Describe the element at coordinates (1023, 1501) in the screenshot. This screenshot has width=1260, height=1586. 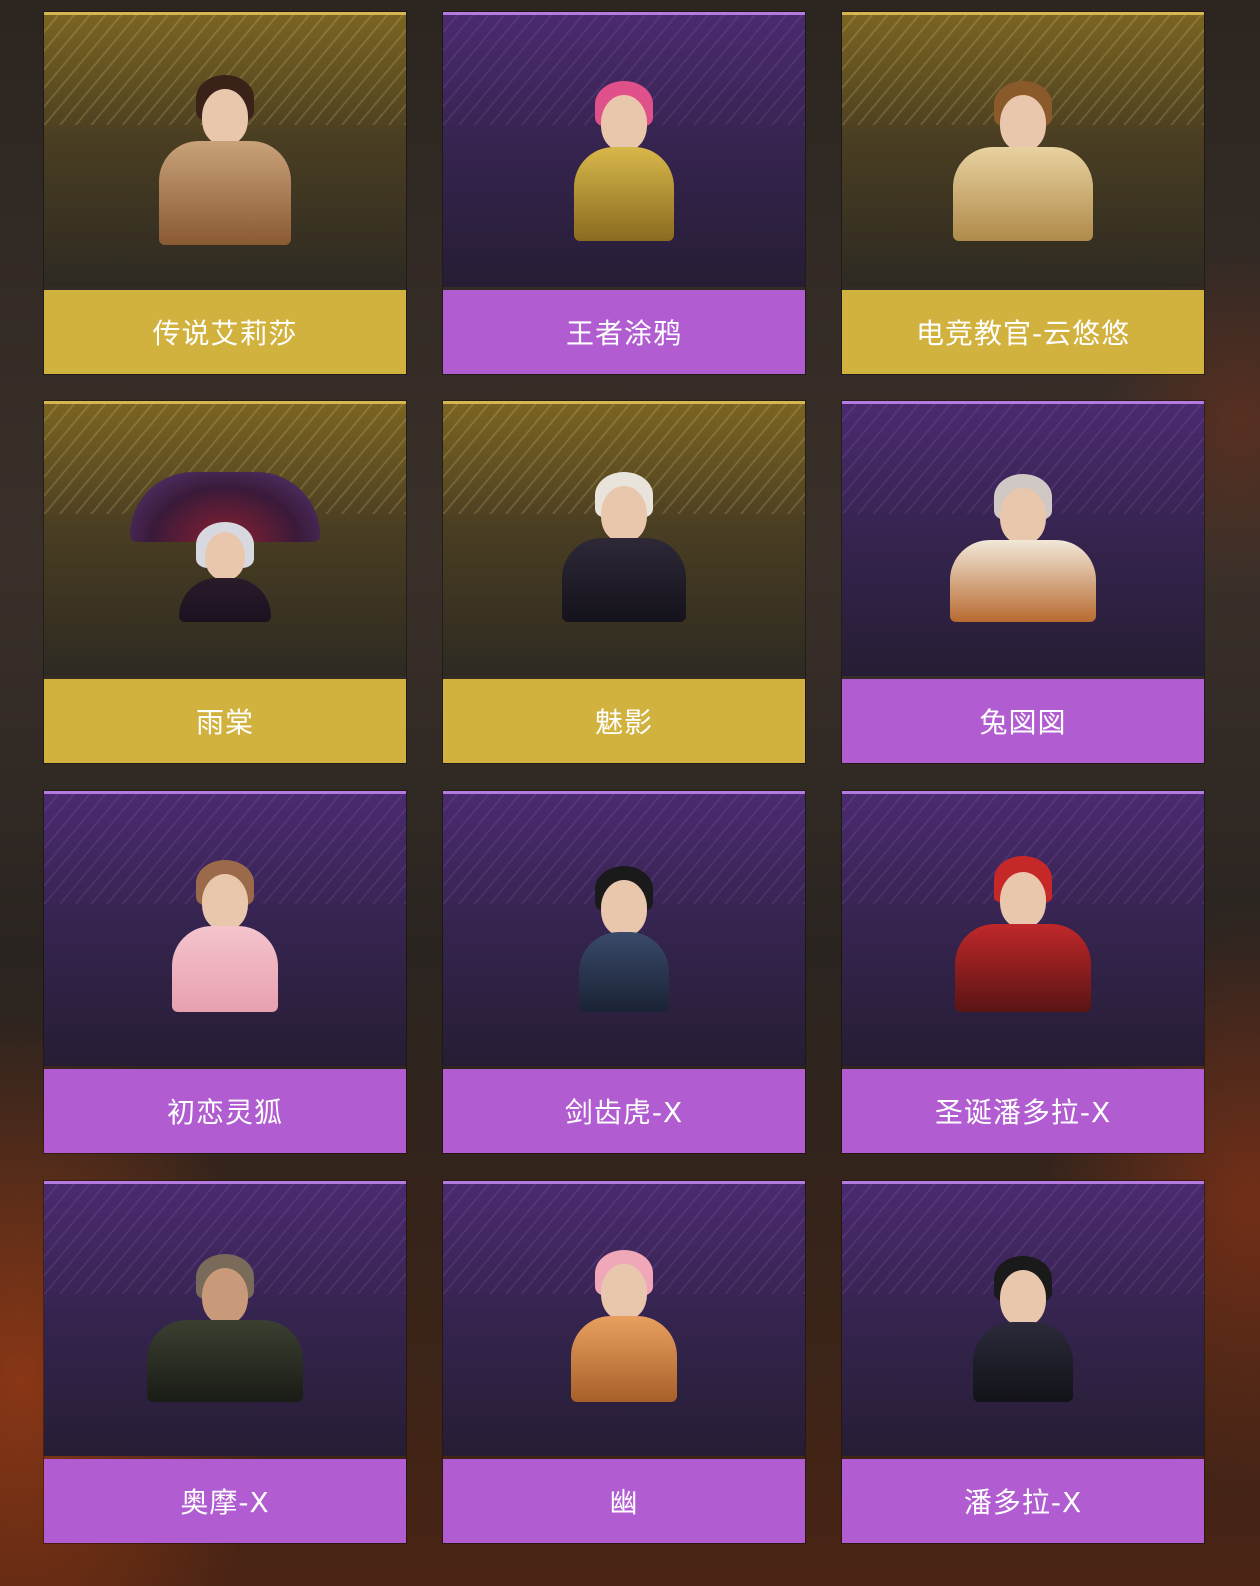
I see `character-name: 潘多拉-X` at that location.